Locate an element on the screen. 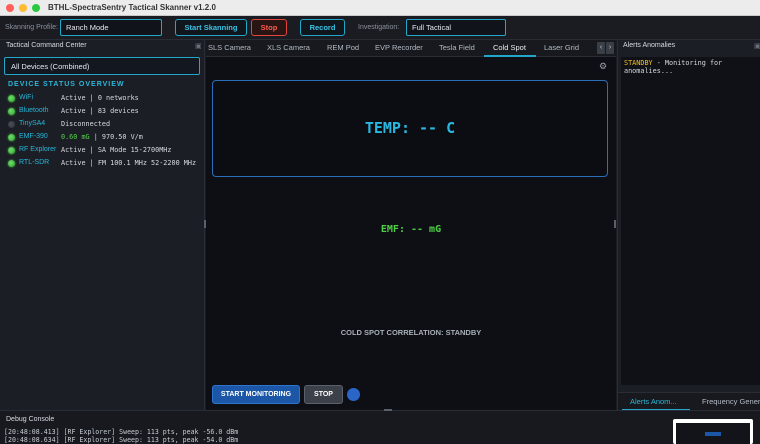  alerts-panel-title: Alerts Anomalies is located at coordinates (649, 45).